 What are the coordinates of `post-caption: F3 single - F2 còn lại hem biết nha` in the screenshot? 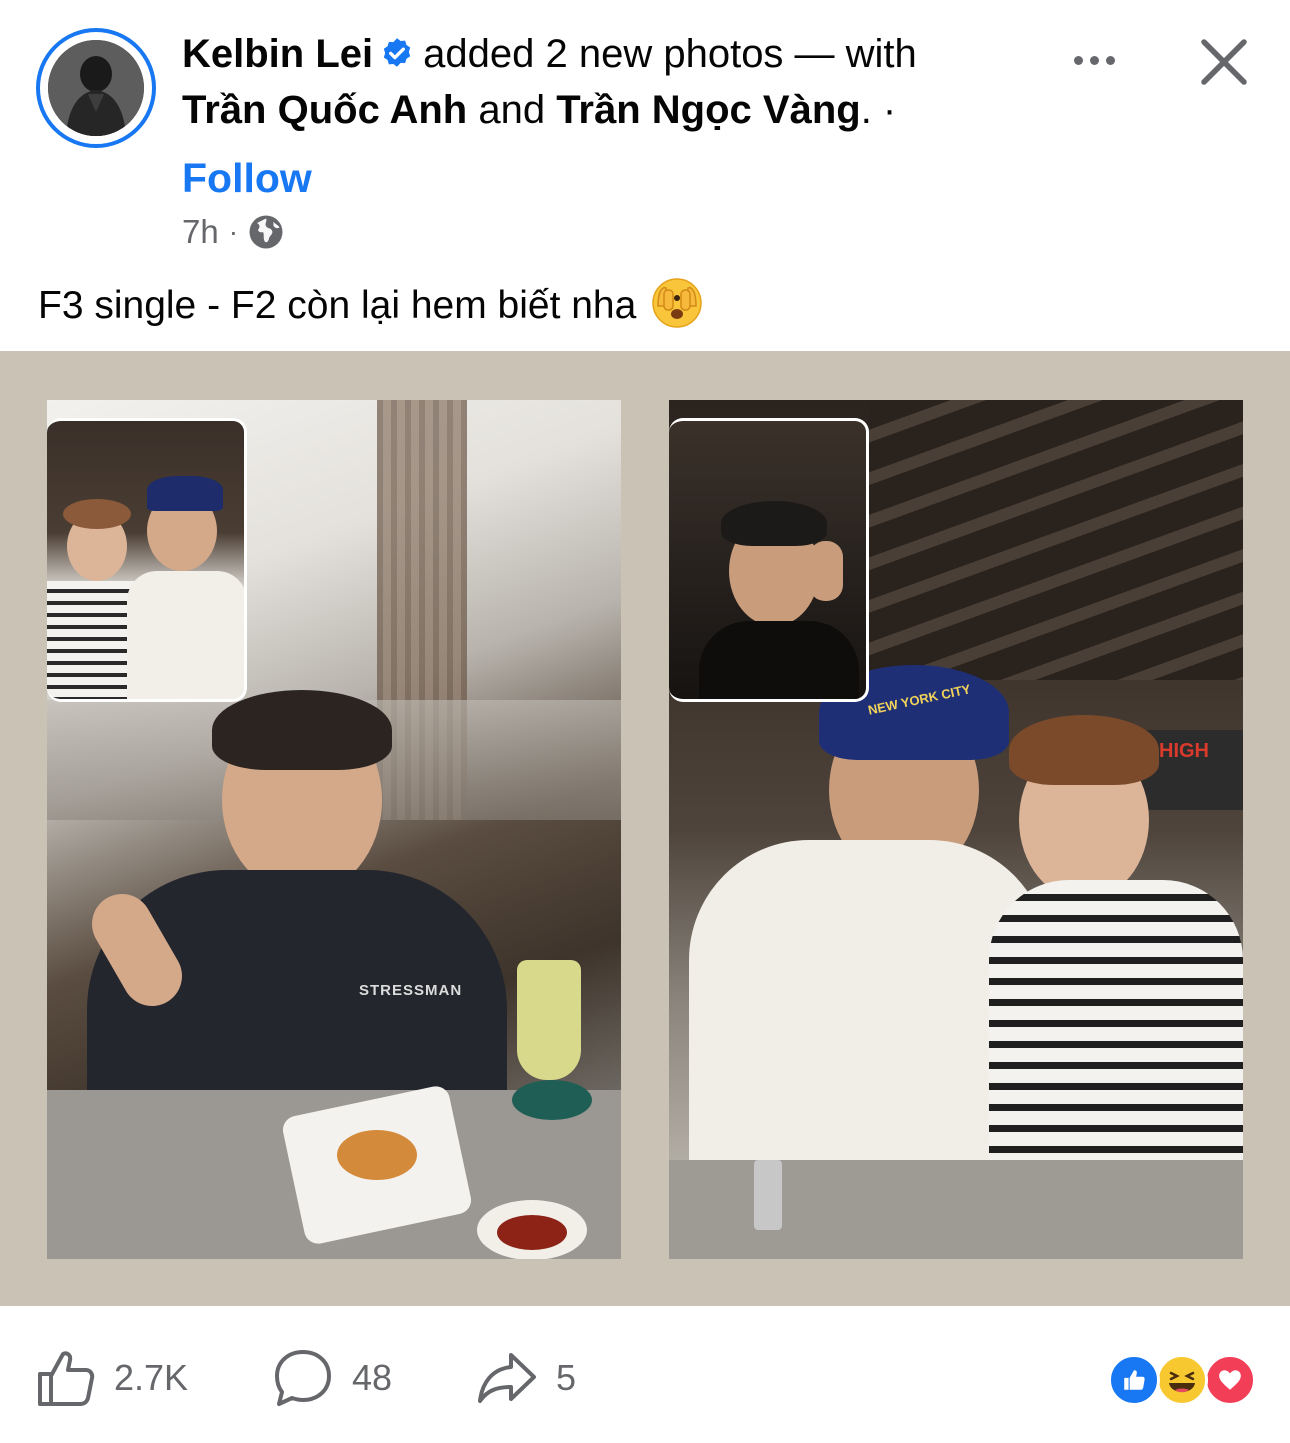 It's located at (371, 304).